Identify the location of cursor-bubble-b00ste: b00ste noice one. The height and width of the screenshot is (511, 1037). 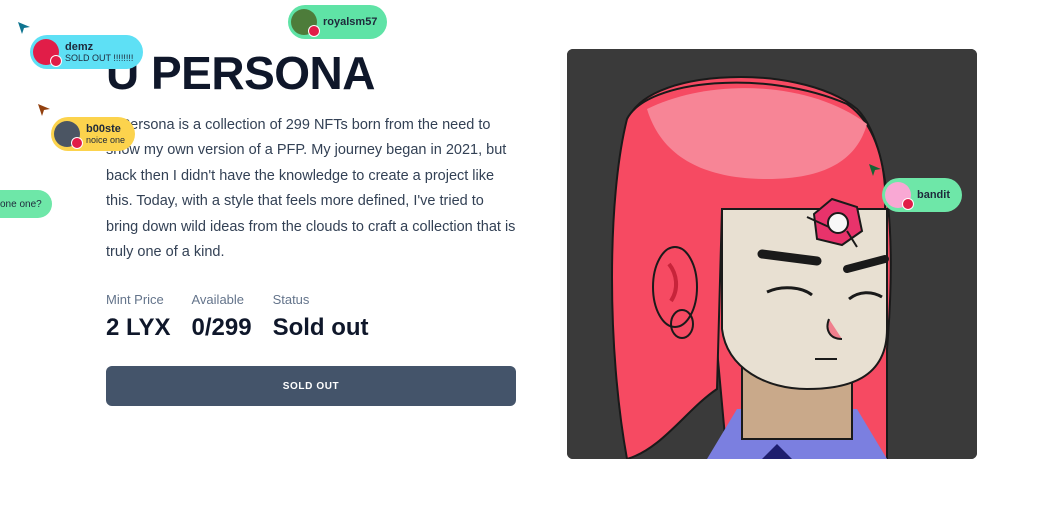
(93, 134).